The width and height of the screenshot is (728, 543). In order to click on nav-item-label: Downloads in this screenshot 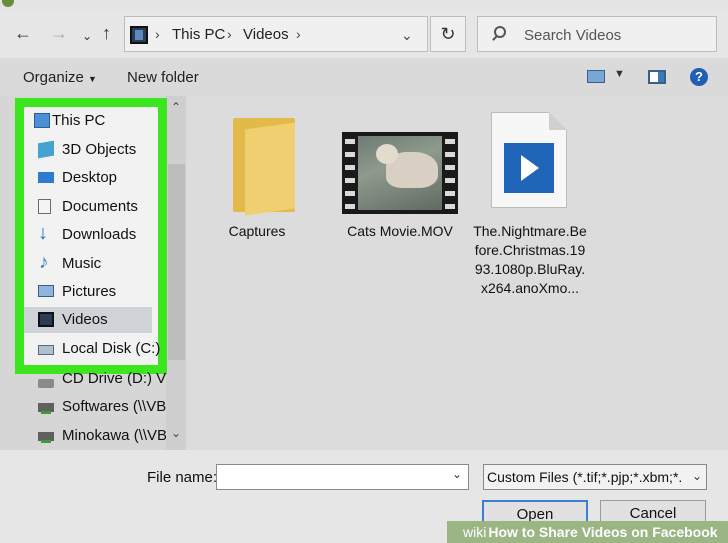, I will do `click(99, 234)`.